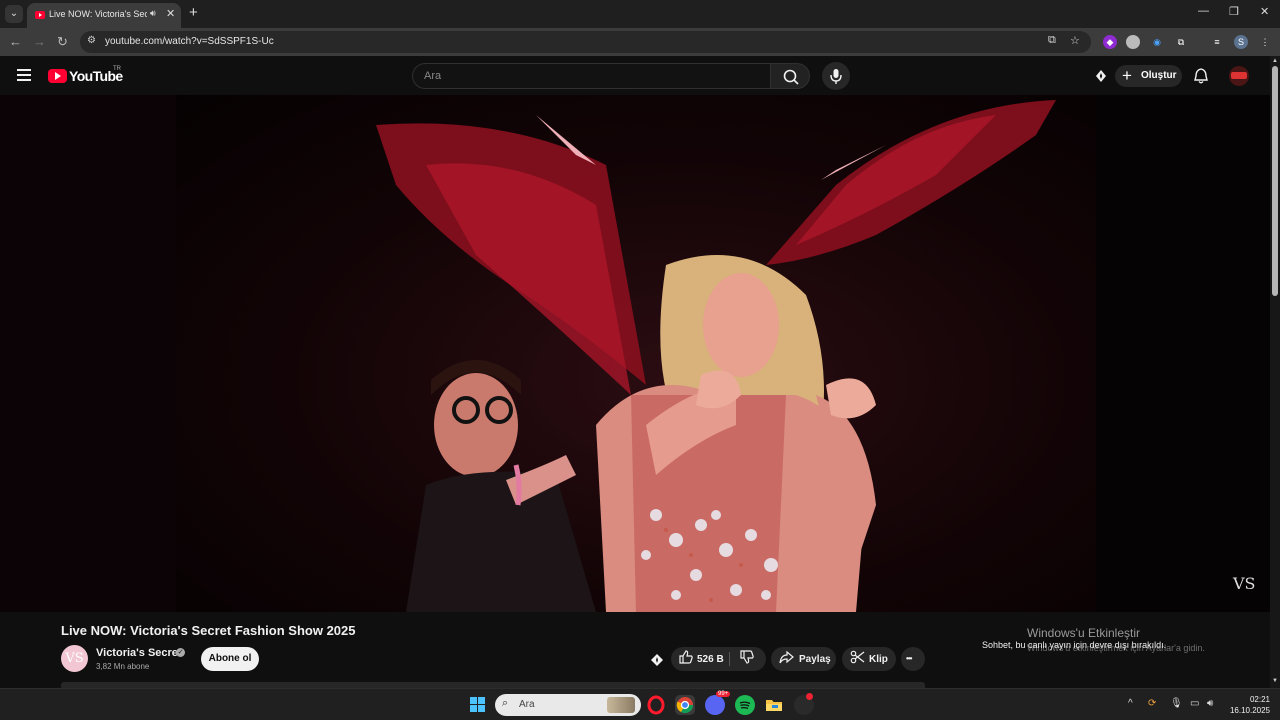 Image resolution: width=1280 pixels, height=720 pixels. What do you see at coordinates (591, 76) in the screenshot?
I see `search-input: Ara` at bounding box center [591, 76].